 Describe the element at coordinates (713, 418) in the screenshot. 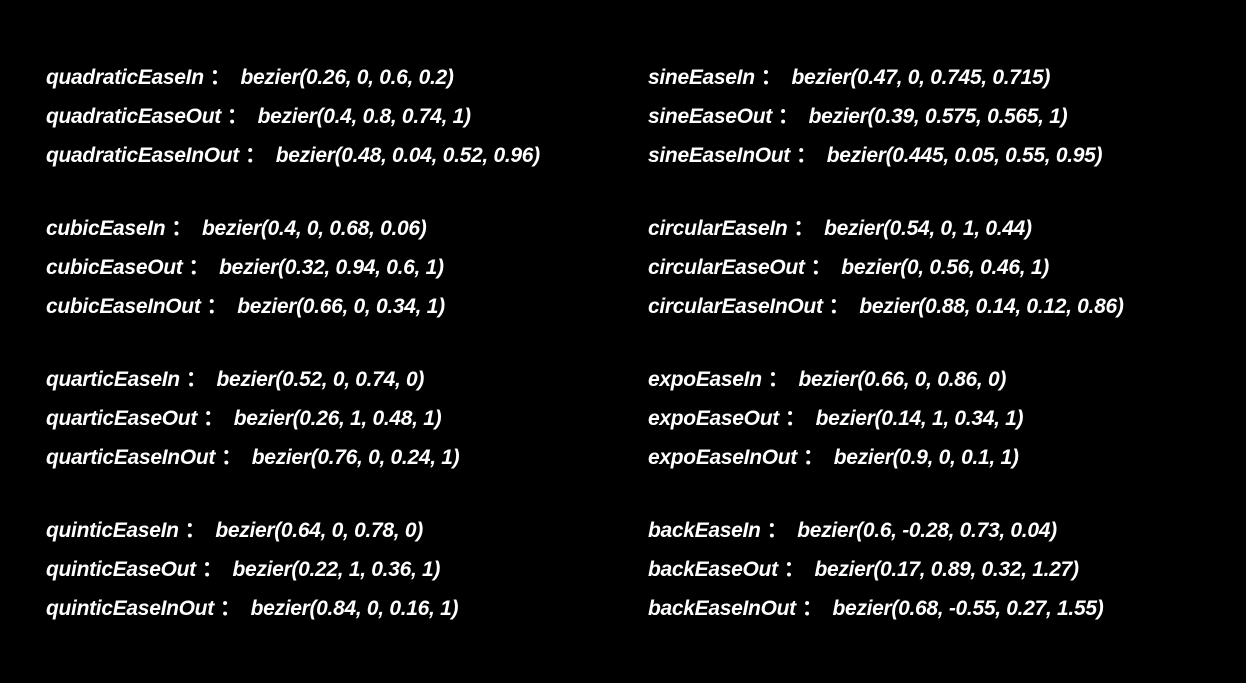

I see `easing-name: expoEaseOut` at that location.